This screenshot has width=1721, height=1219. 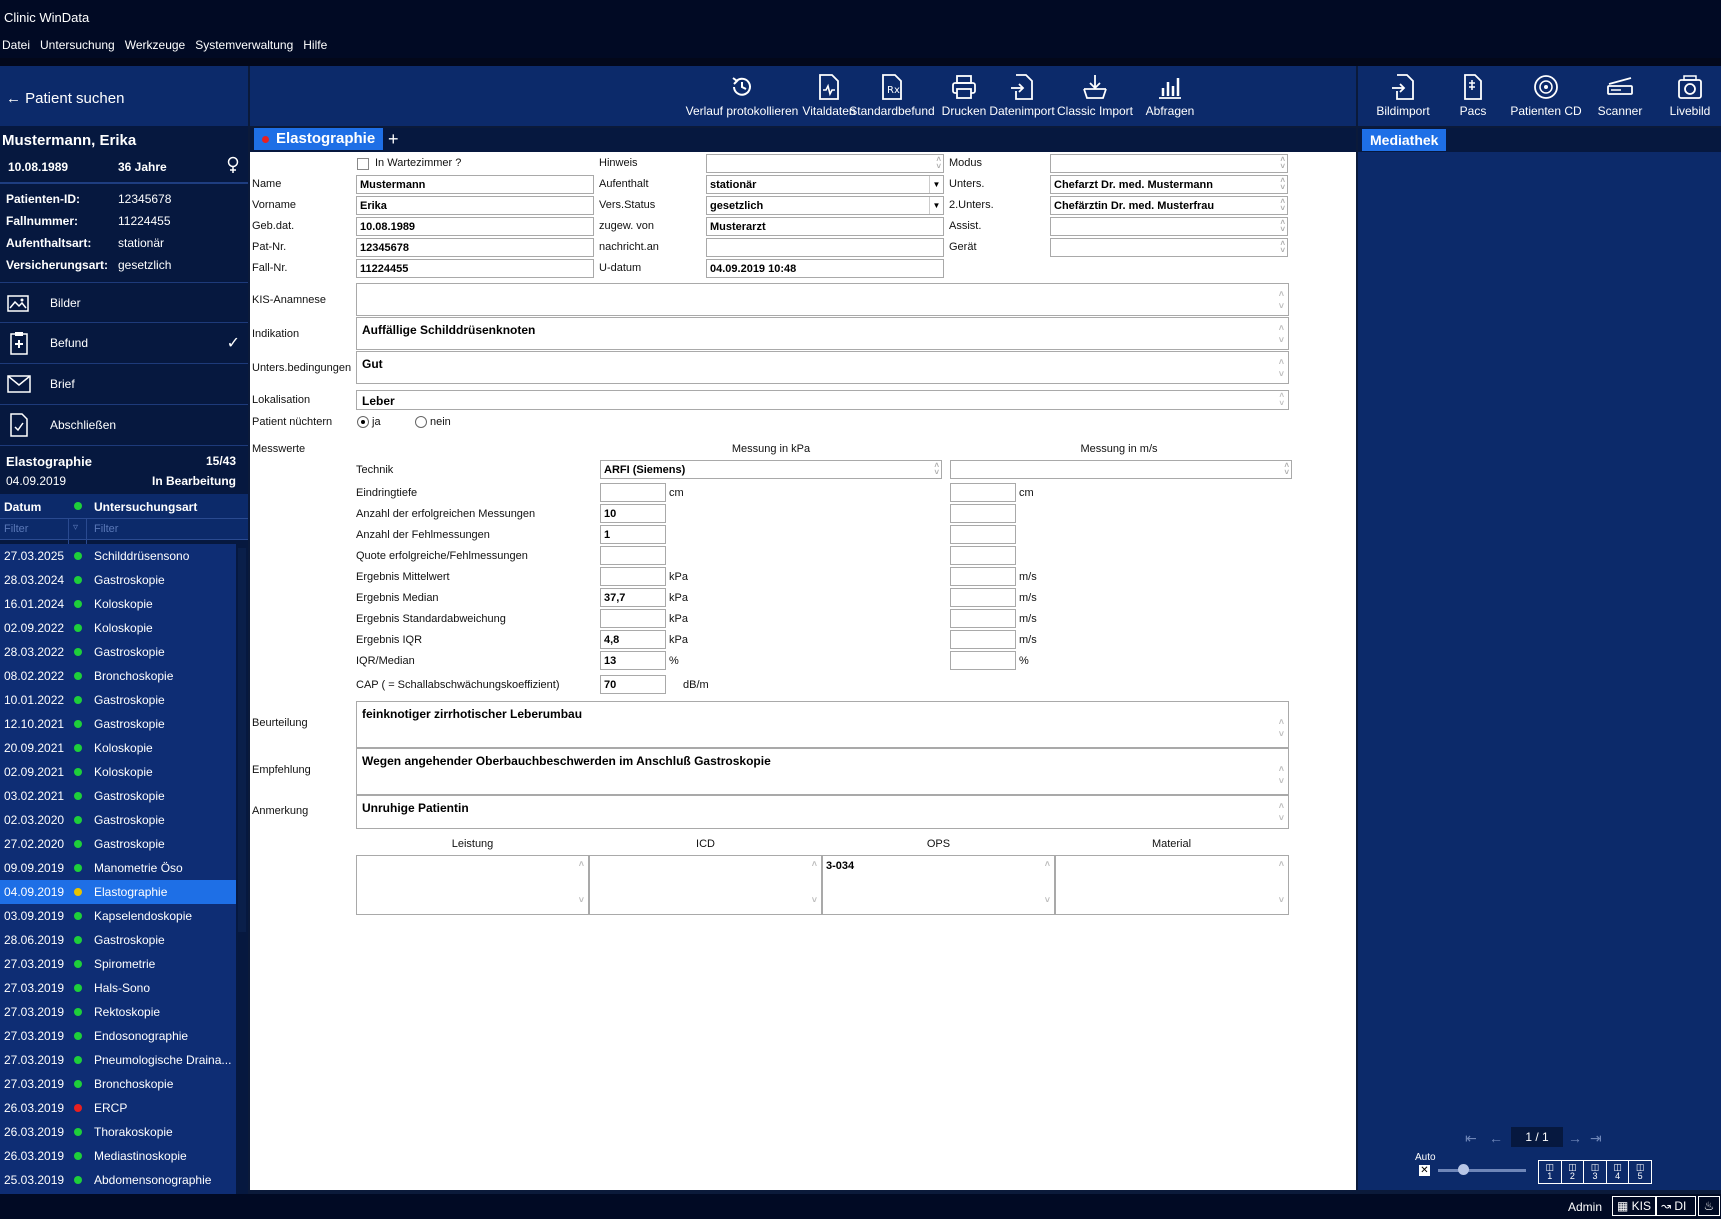 What do you see at coordinates (825, 268) in the screenshot?
I see `udatum-field: 04.09.2019 10:48` at bounding box center [825, 268].